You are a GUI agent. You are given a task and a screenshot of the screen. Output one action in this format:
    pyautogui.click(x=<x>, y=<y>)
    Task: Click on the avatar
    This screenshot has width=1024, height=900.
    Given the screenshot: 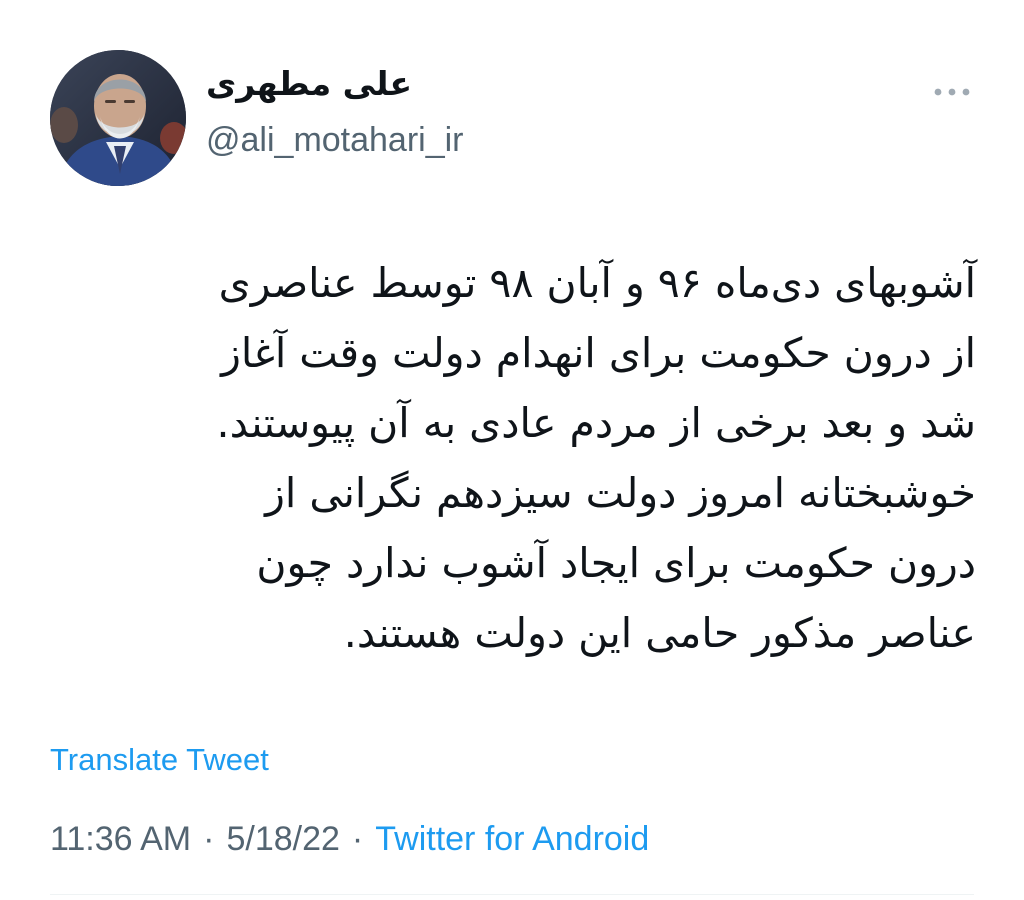 What is the action you would take?
    pyautogui.click(x=118, y=118)
    